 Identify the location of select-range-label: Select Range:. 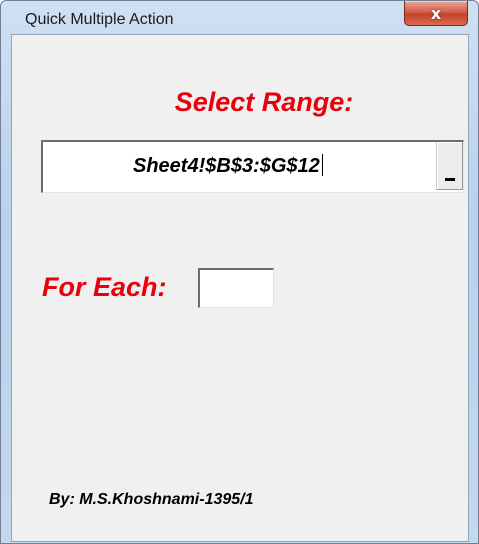
(264, 102).